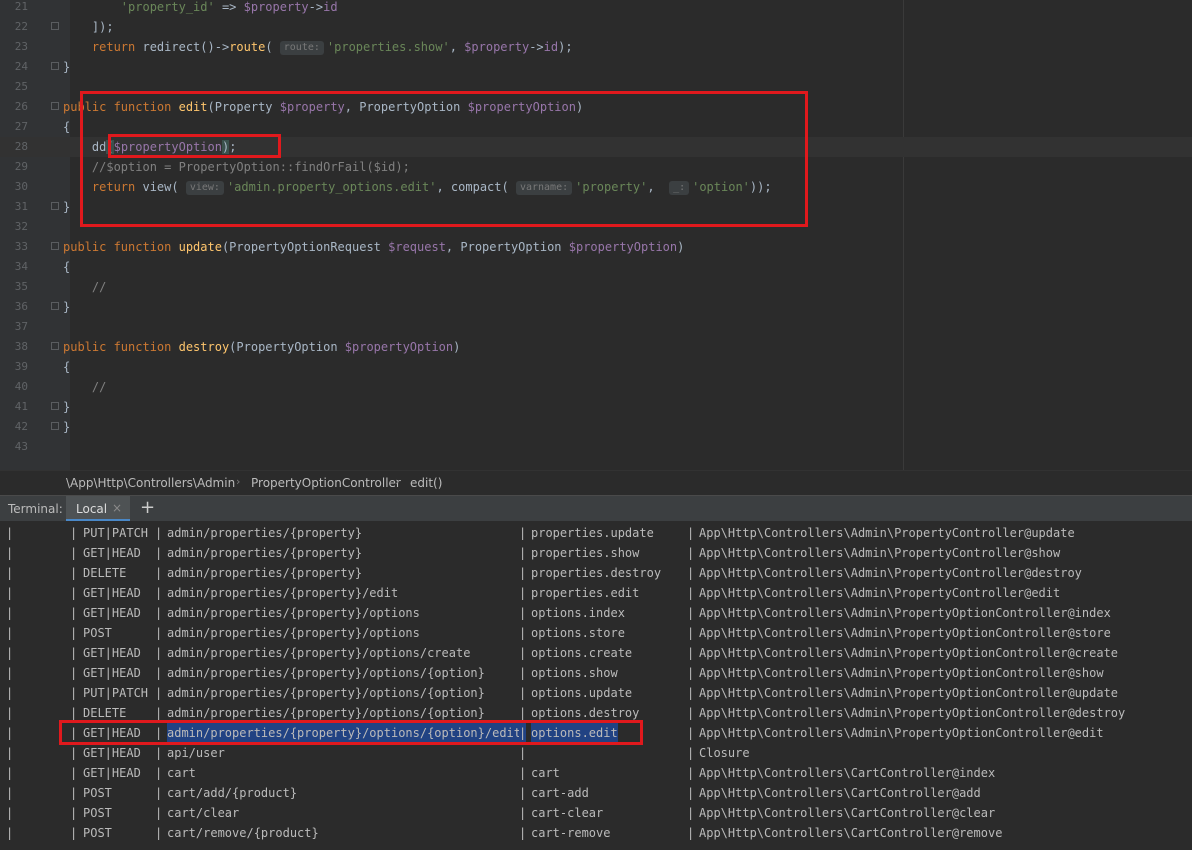 This screenshot has height=850, width=1192. Describe the element at coordinates (21, 366) in the screenshot. I see `line-number: 39` at that location.